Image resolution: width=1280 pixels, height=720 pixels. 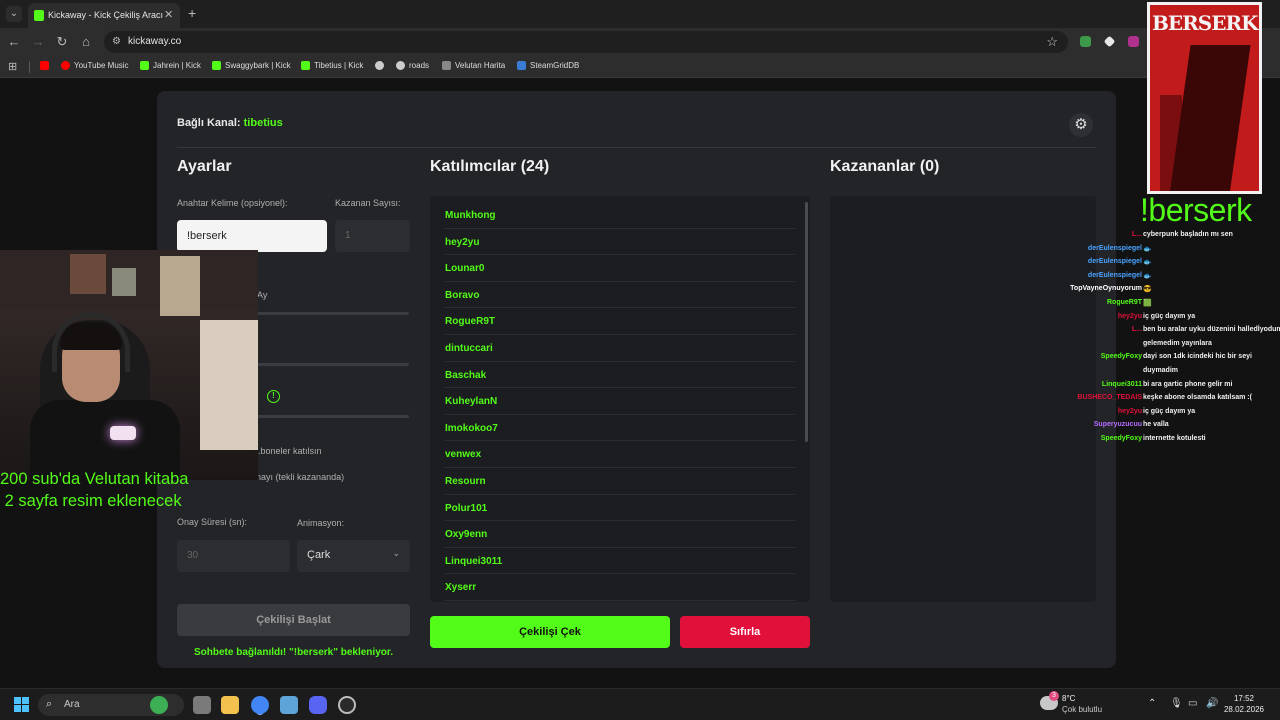 I want to click on webcam-overlay, so click(x=129, y=365).